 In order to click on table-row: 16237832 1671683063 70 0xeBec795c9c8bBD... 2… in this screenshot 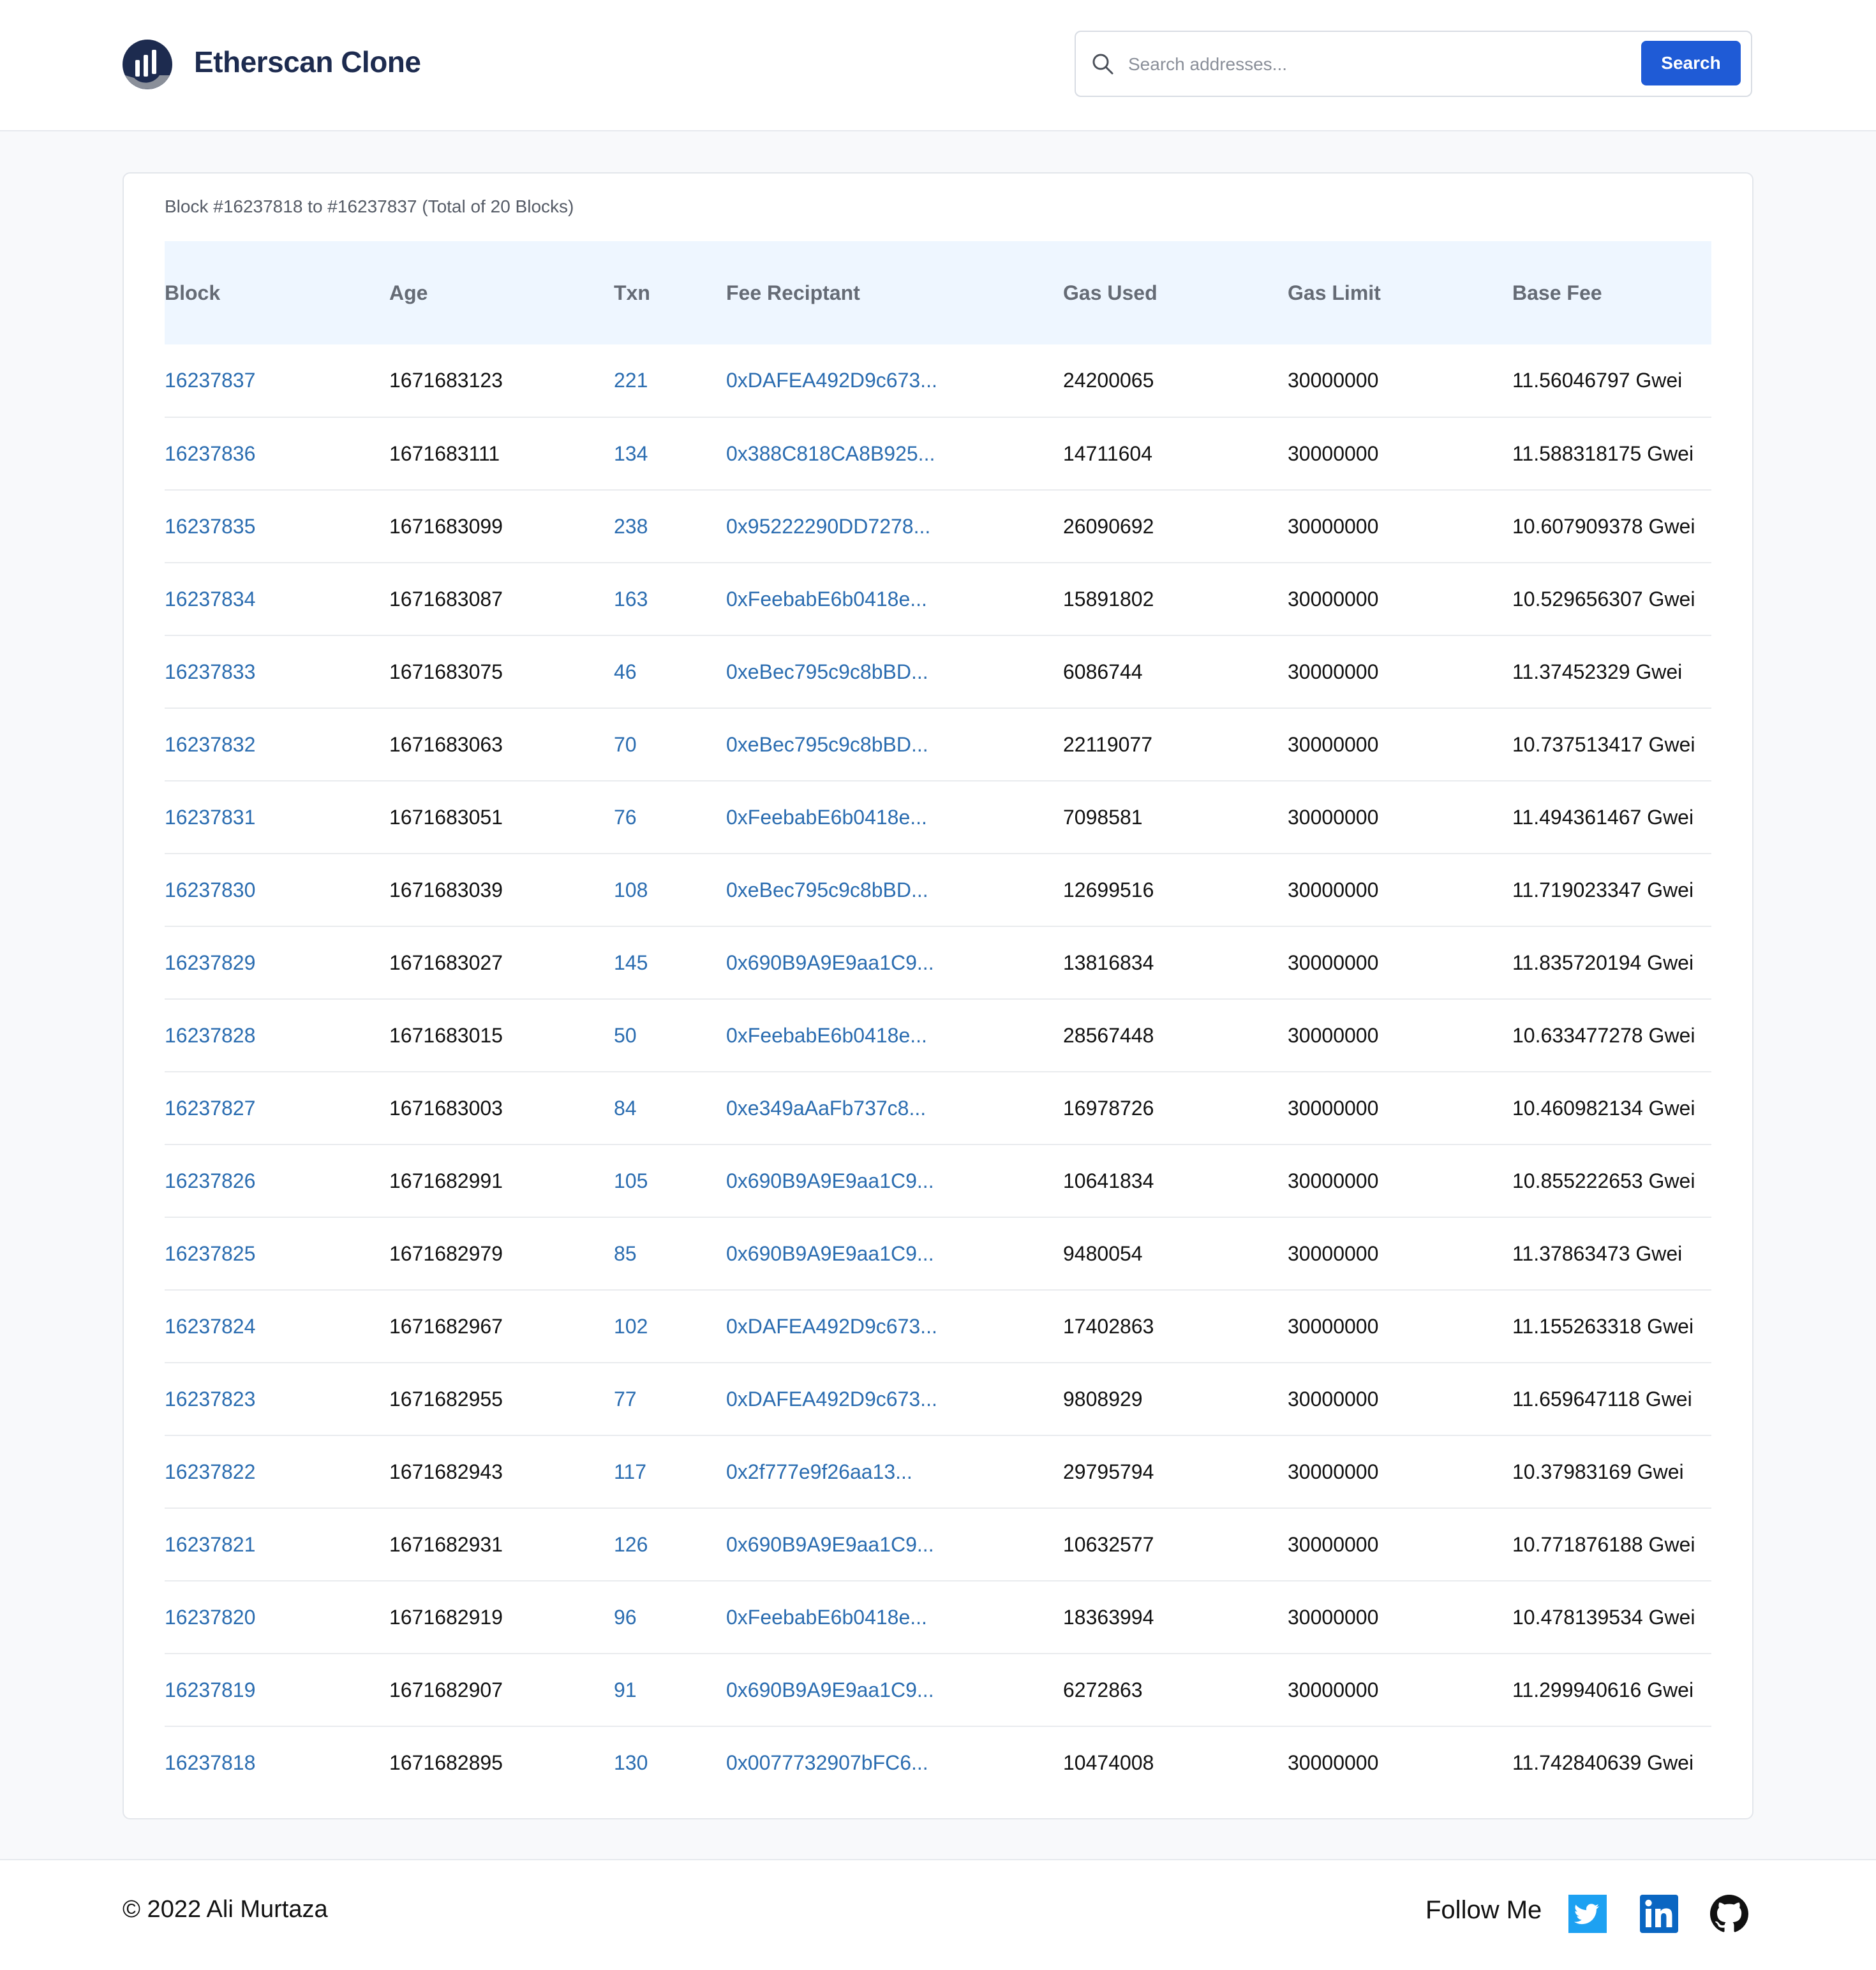, I will do `click(938, 745)`.